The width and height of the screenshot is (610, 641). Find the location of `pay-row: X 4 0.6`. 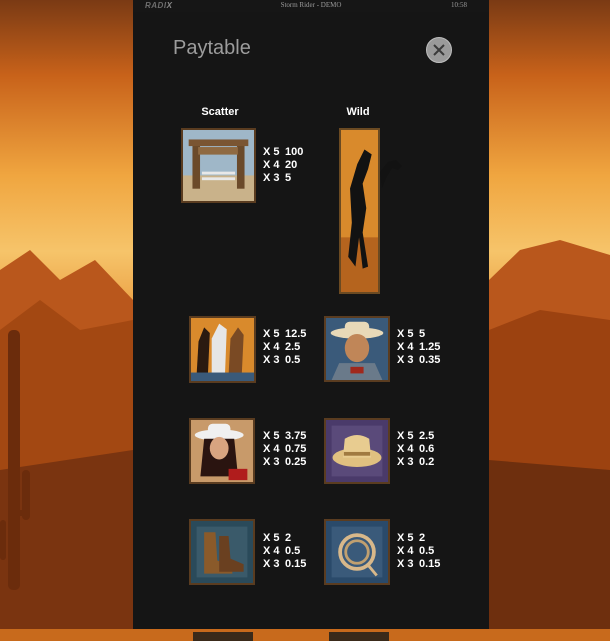

pay-row: X 4 0.6 is located at coordinates (416, 449).